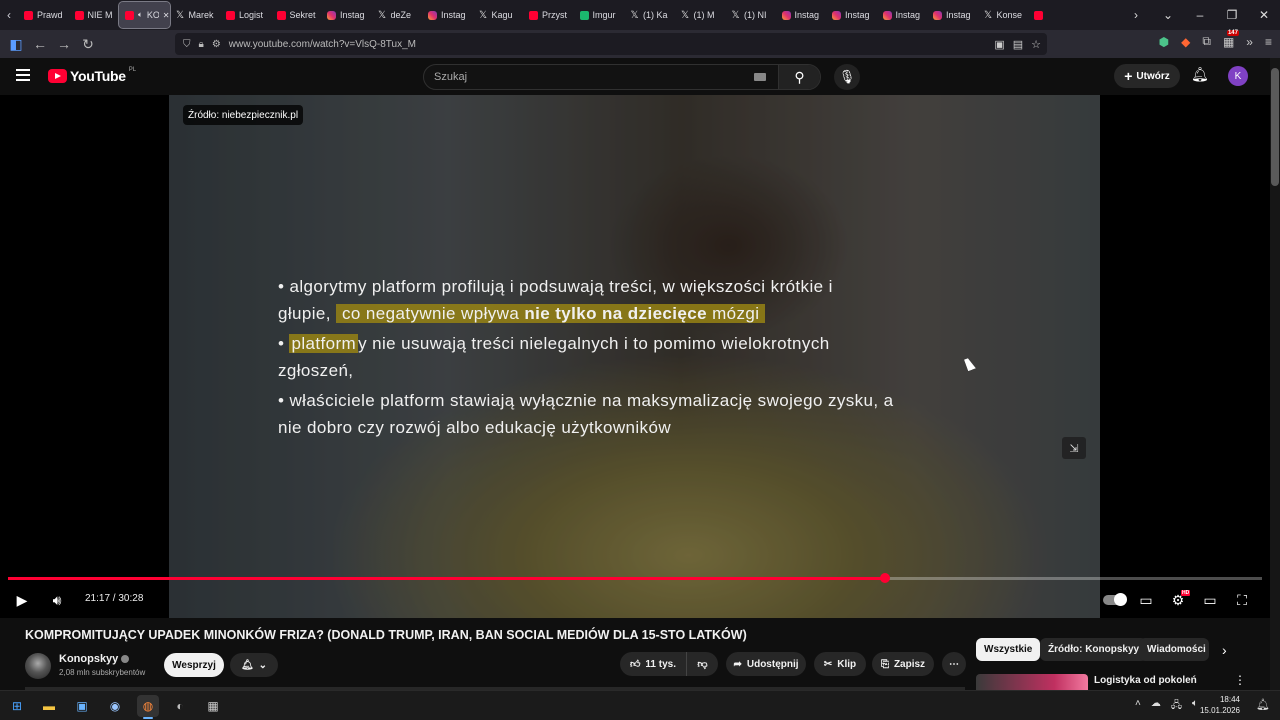  What do you see at coordinates (1032, 682) in the screenshot?
I see `recommended-video-thumbnail` at bounding box center [1032, 682].